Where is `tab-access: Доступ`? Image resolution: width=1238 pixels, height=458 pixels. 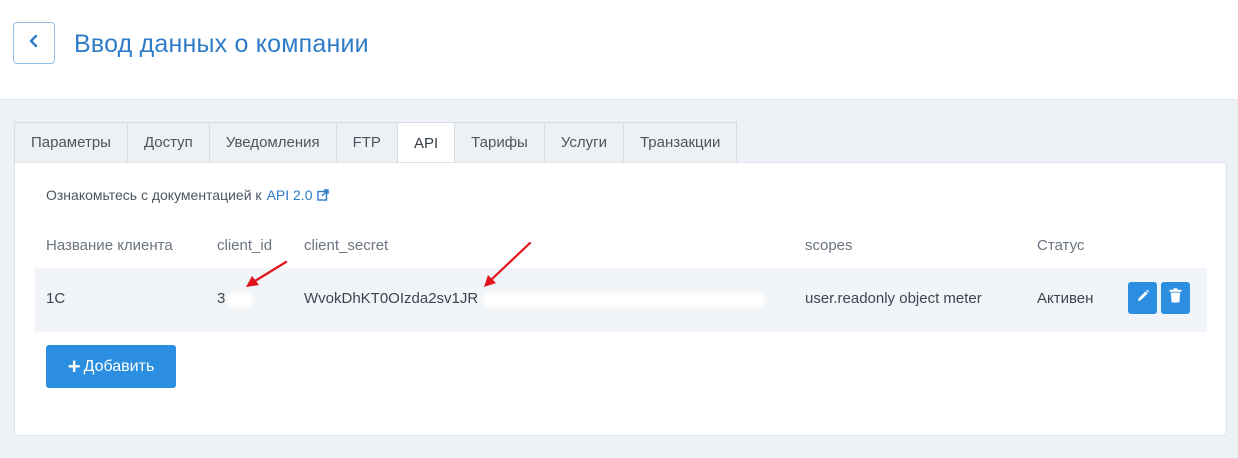
tab-access: Доступ is located at coordinates (167, 142).